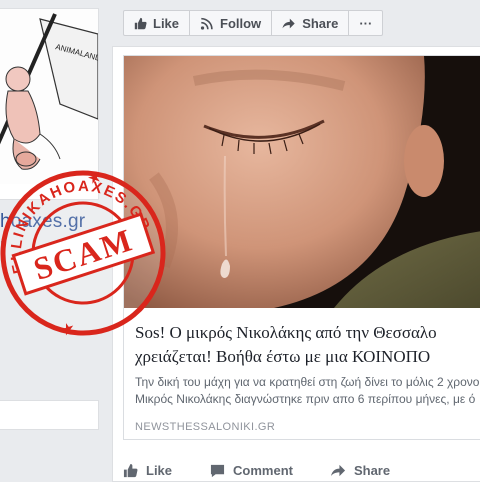 This screenshot has width=480, height=482. Describe the element at coordinates (320, 23) in the screenshot. I see `share-page-label: Share` at that location.